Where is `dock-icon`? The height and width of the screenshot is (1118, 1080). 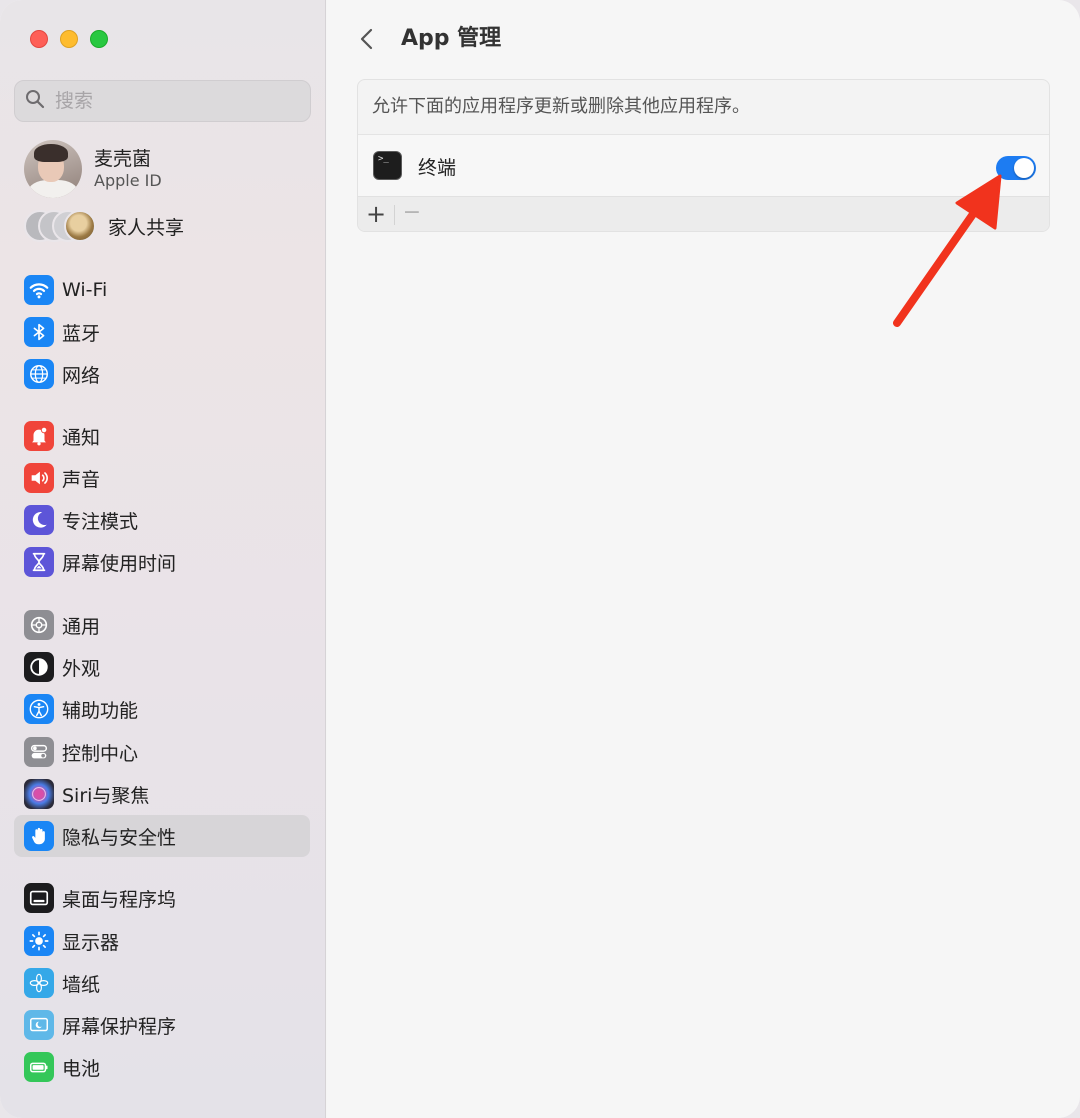 dock-icon is located at coordinates (39, 898).